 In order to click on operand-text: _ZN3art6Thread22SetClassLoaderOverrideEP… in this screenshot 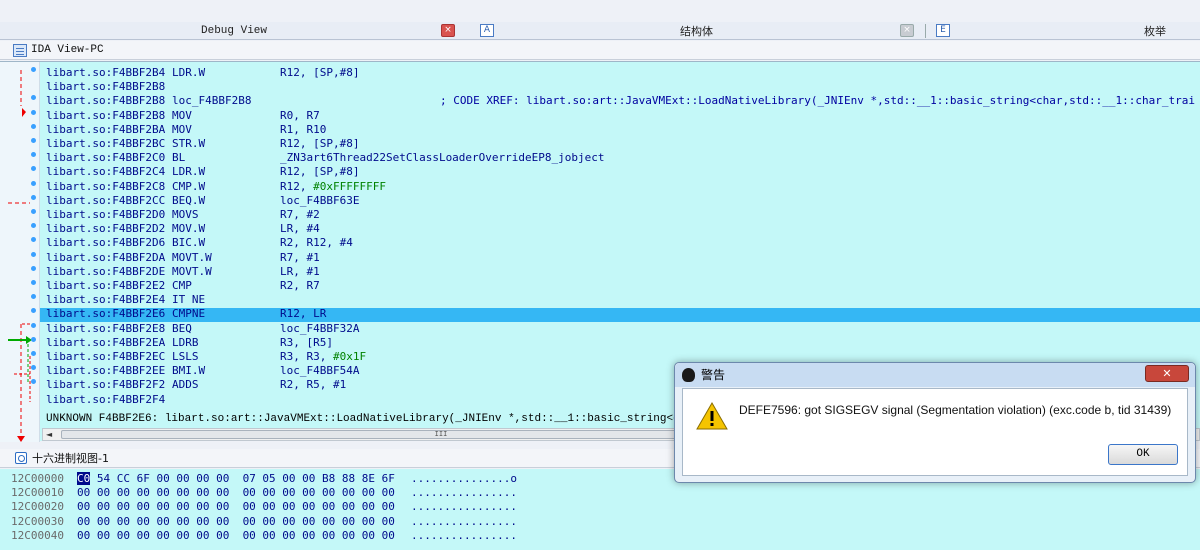, I will do `click(442, 158)`.